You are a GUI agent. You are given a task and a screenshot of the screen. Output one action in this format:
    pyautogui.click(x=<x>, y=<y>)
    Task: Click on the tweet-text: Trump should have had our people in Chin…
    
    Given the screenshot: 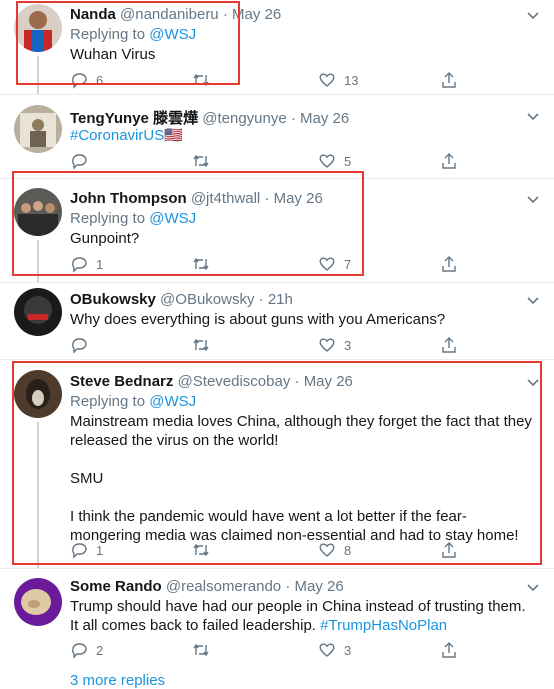 What is the action you would take?
    pyautogui.click(x=308, y=616)
    